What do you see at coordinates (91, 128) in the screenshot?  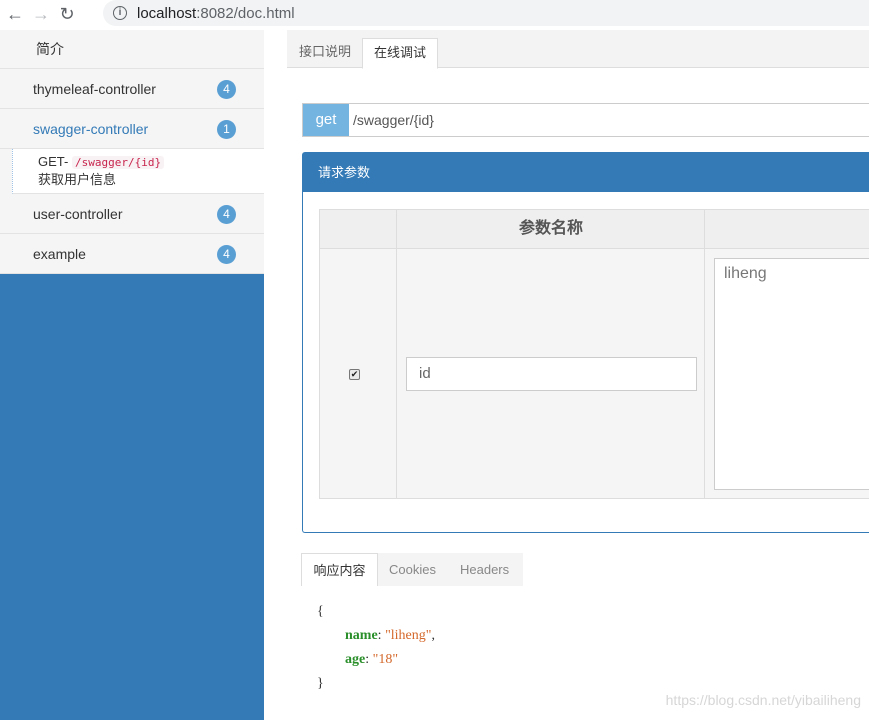 I see `sidebar-item-label: swagger-controller` at bounding box center [91, 128].